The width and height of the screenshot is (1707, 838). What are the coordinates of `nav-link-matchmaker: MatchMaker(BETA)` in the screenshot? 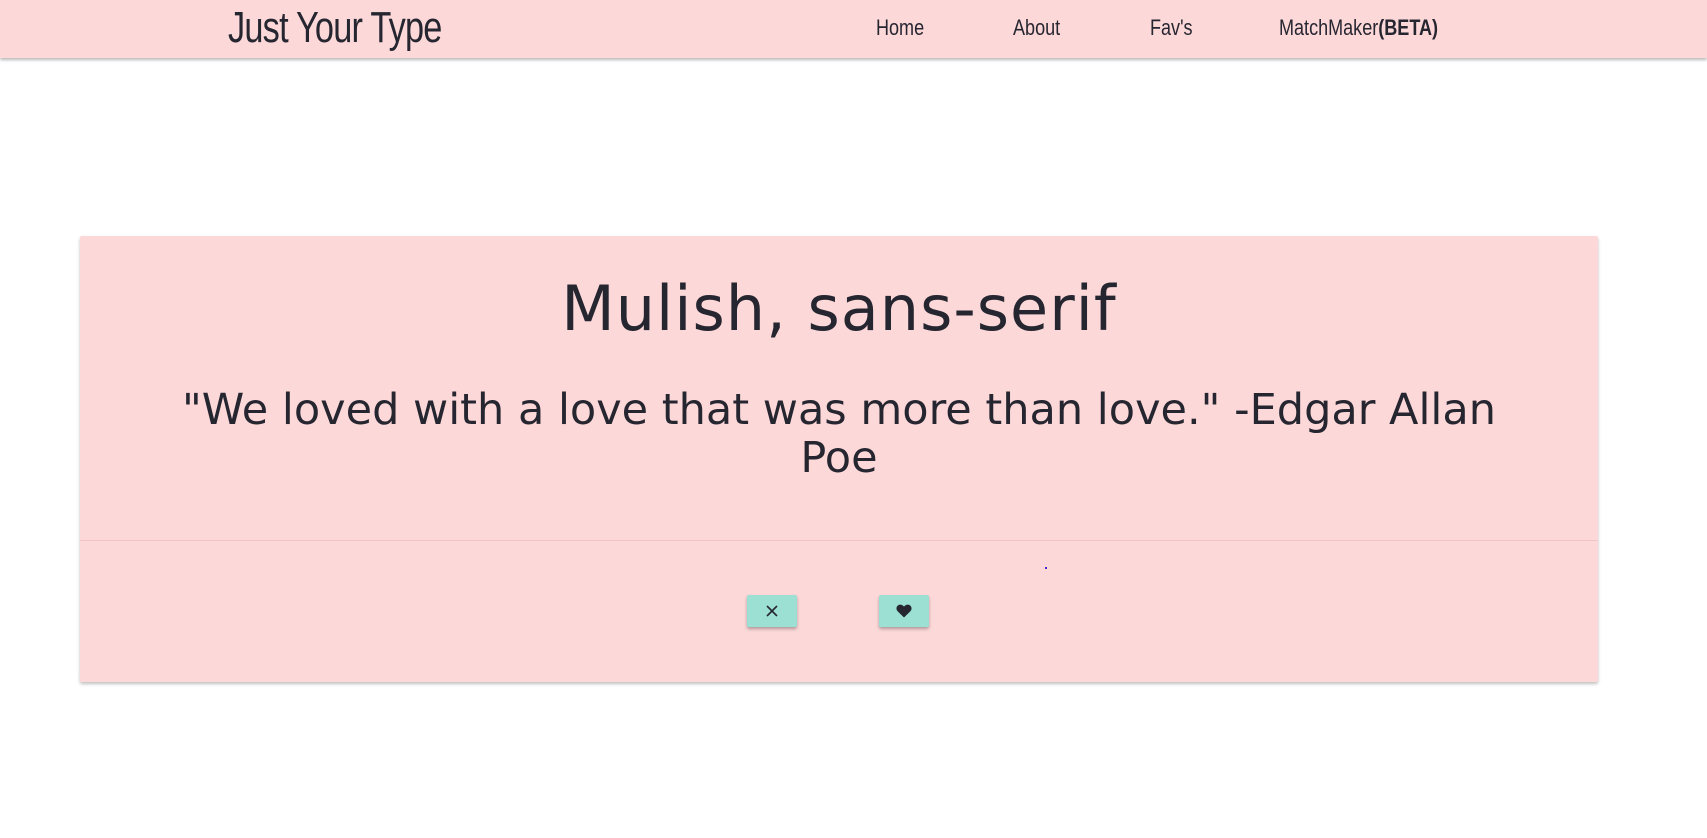 It's located at (1358, 28).